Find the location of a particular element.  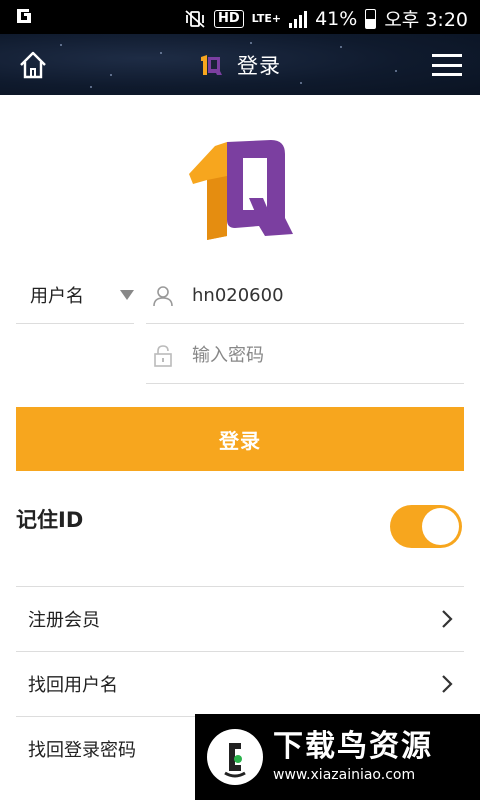

find-password-label: 找回登录密码 is located at coordinates (82, 750).